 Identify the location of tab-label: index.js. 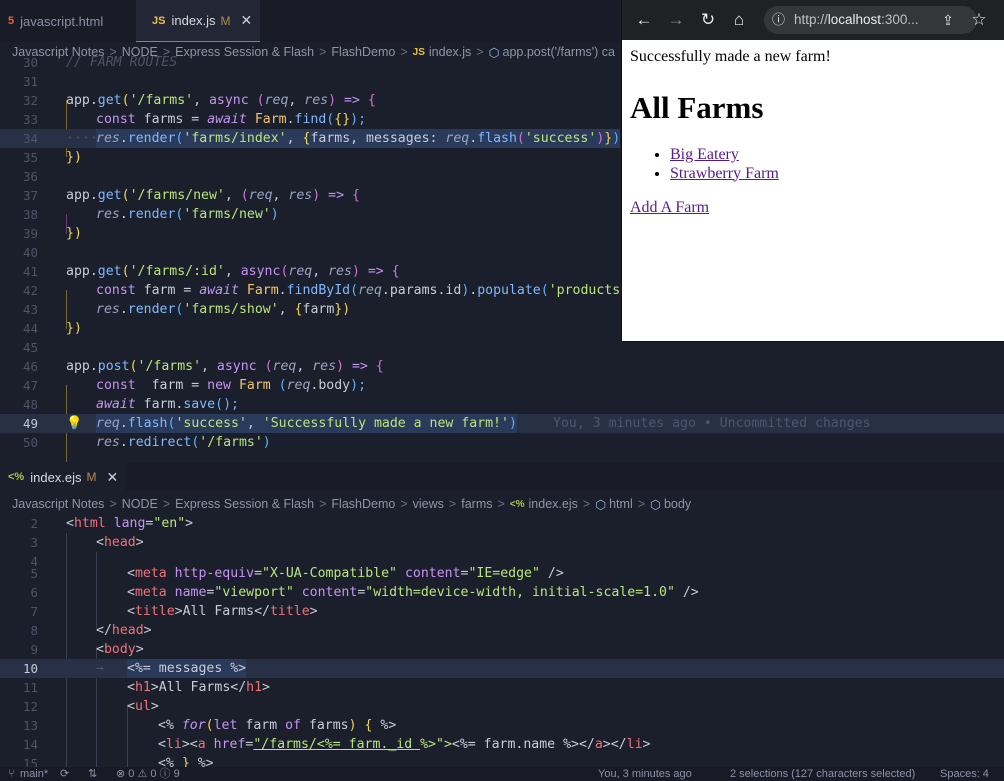
(193, 20).